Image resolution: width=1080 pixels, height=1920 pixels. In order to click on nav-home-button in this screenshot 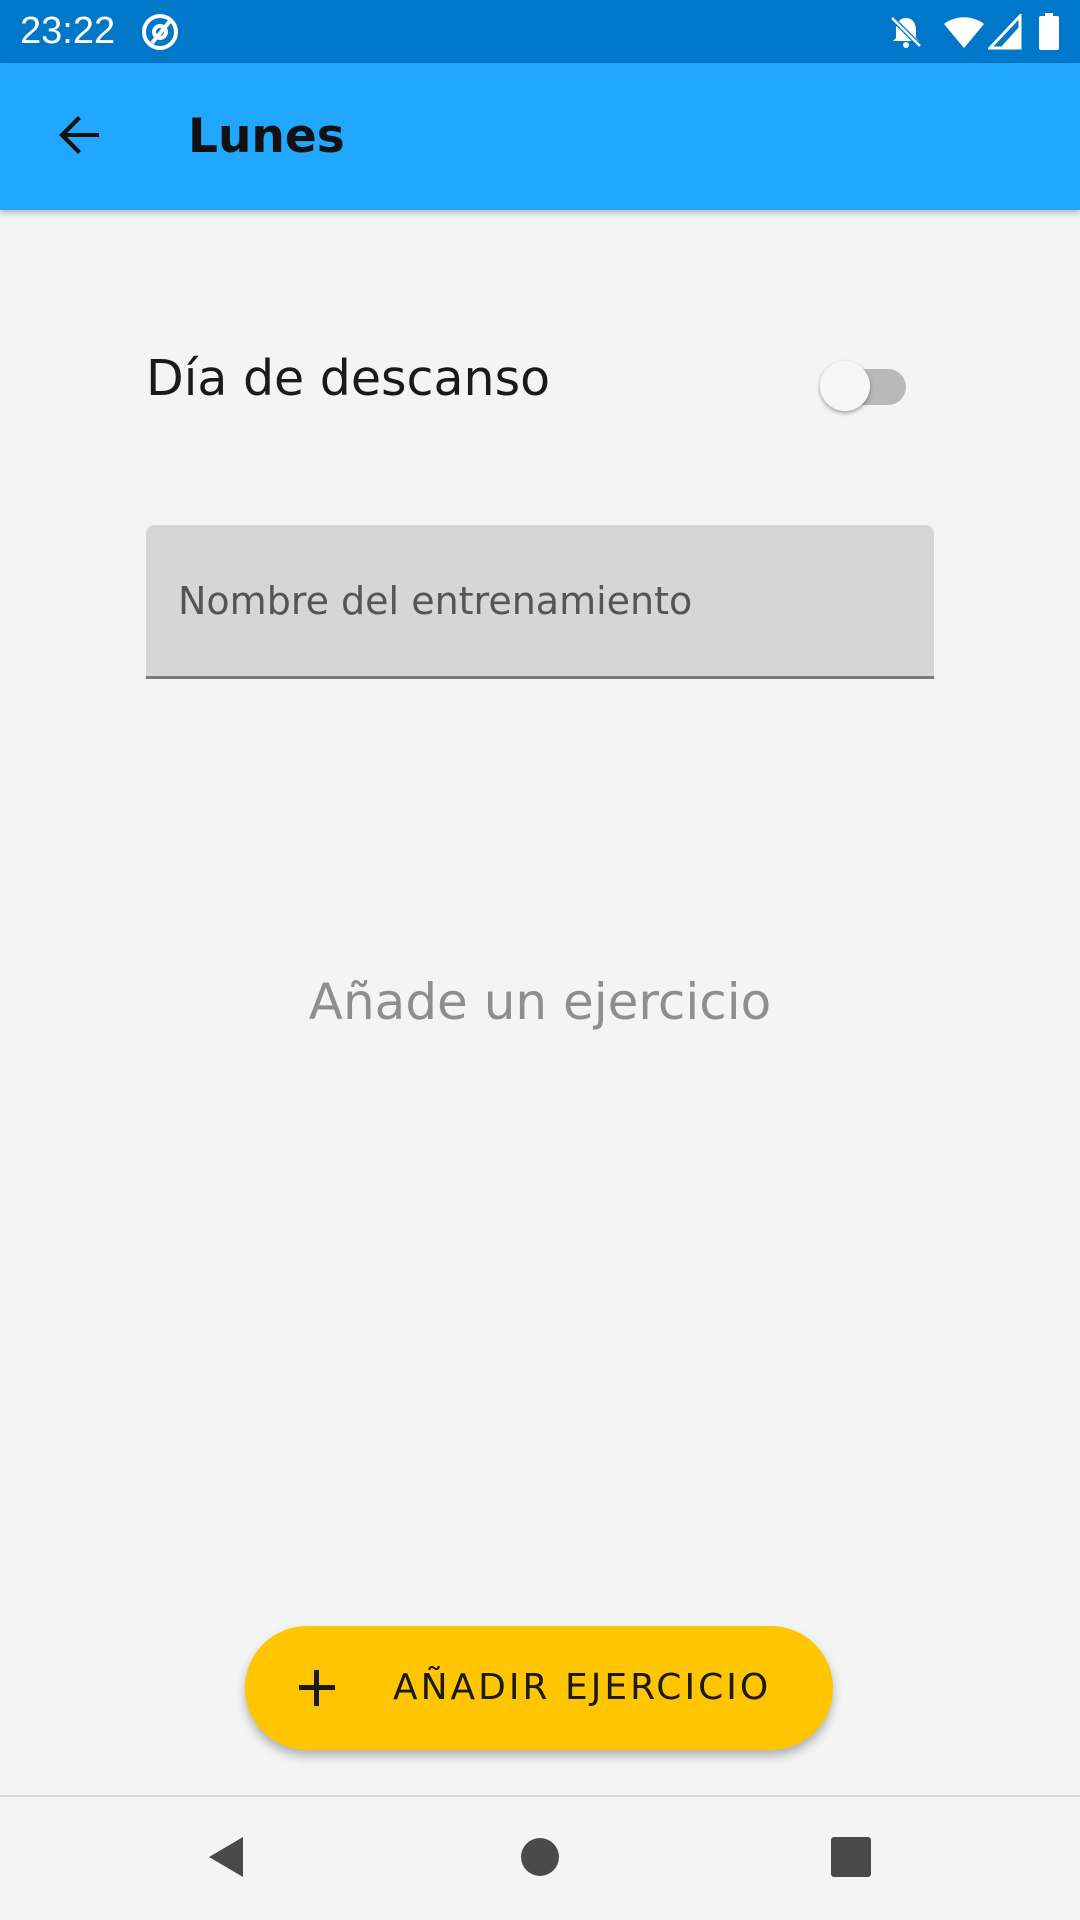, I will do `click(540, 1858)`.